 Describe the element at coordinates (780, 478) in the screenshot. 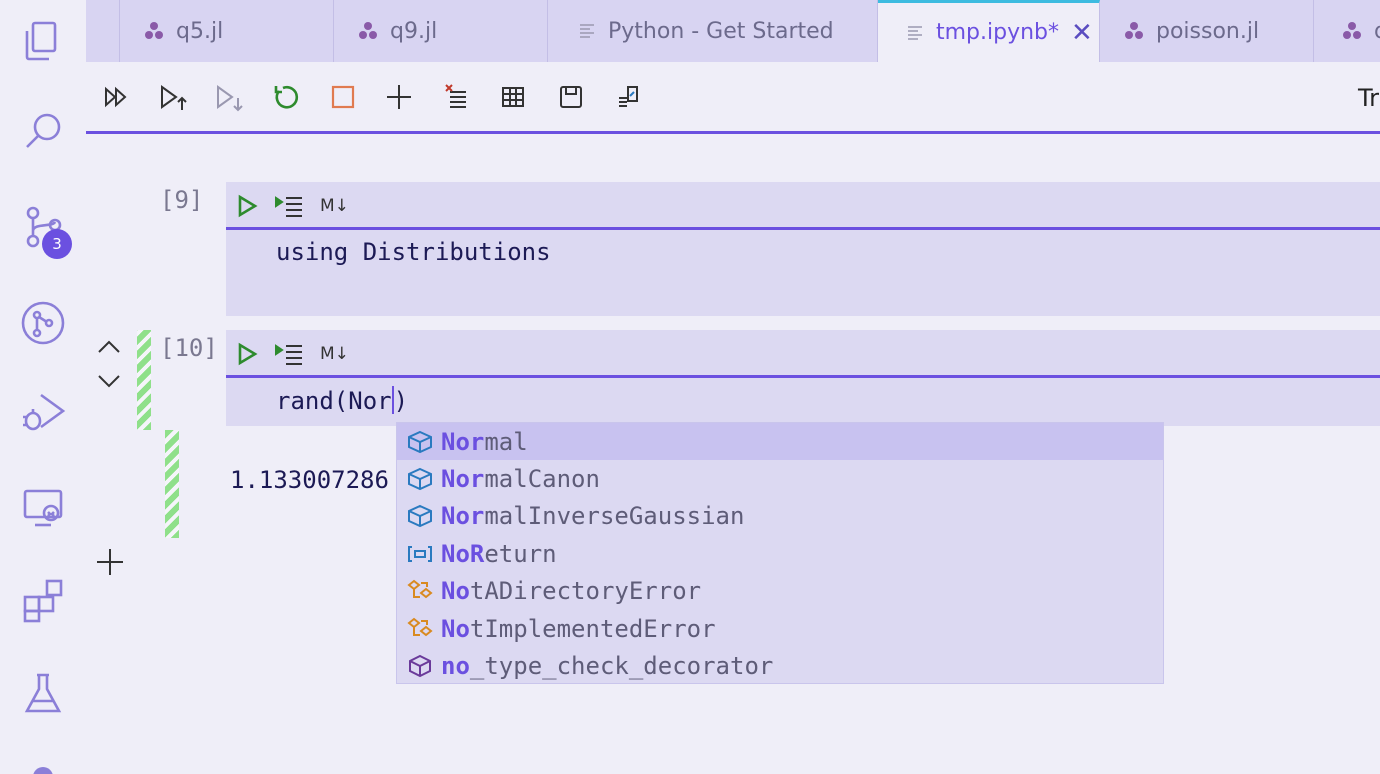

I see `suggestion-item: Nor malCanon` at that location.